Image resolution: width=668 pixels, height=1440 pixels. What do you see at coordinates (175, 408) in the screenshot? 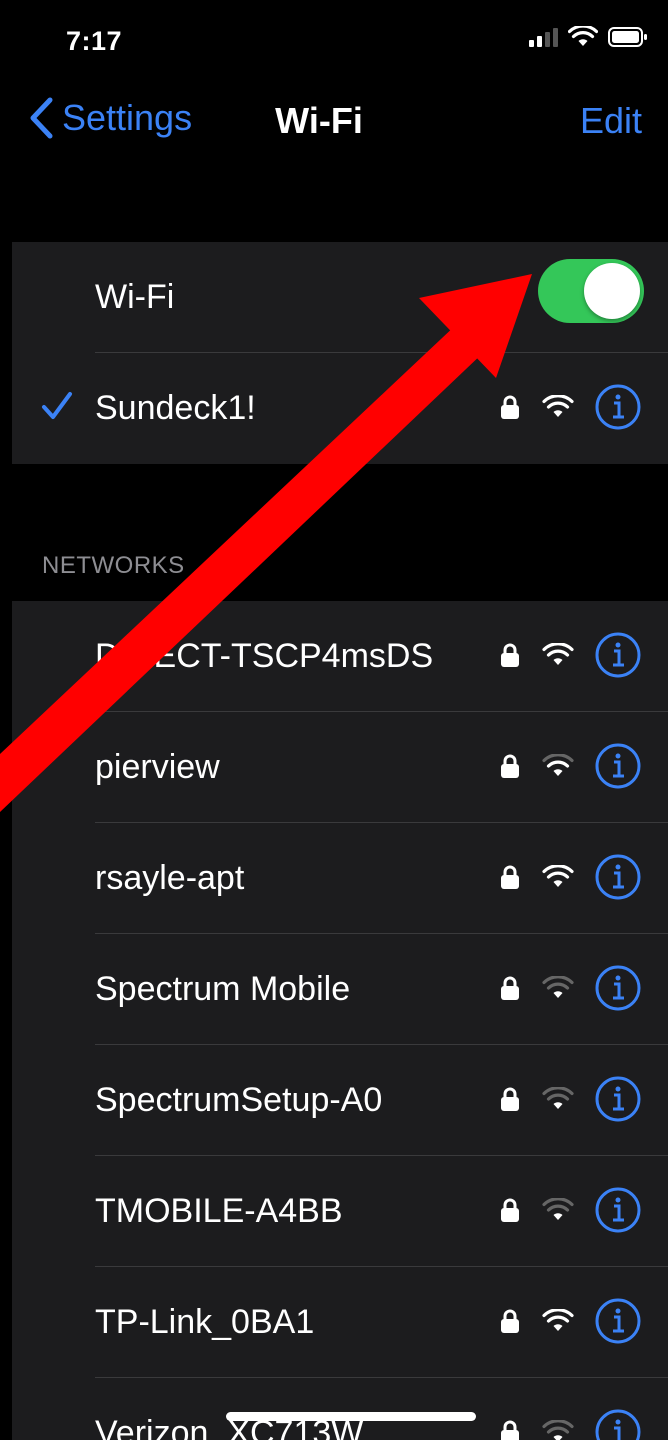
I see `connected-network-name: Sundeck1!` at bounding box center [175, 408].